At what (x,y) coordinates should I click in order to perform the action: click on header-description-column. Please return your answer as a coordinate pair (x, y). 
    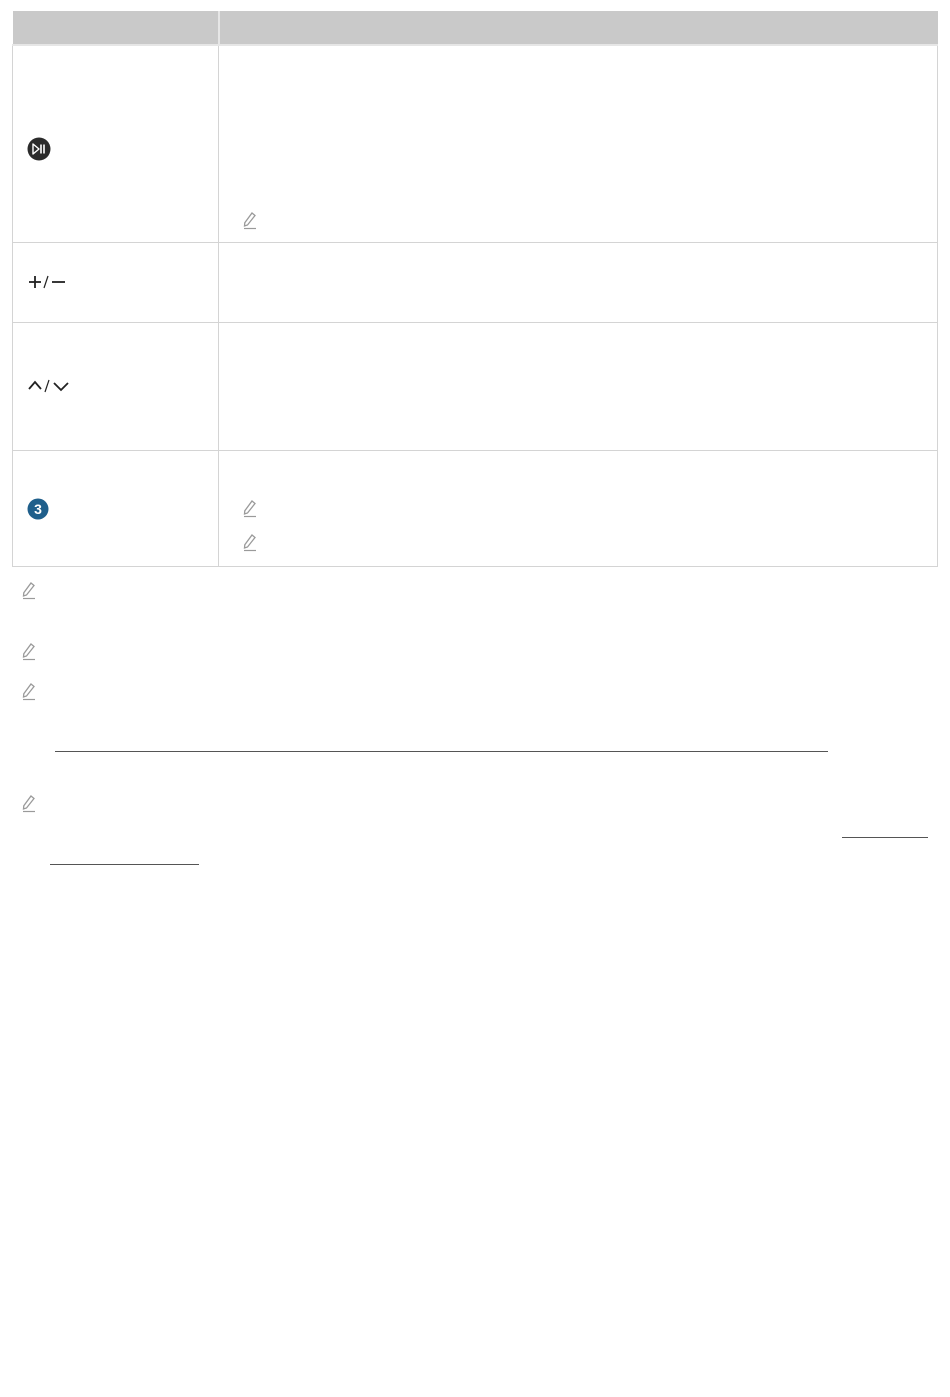
    Looking at the image, I should click on (578, 28).